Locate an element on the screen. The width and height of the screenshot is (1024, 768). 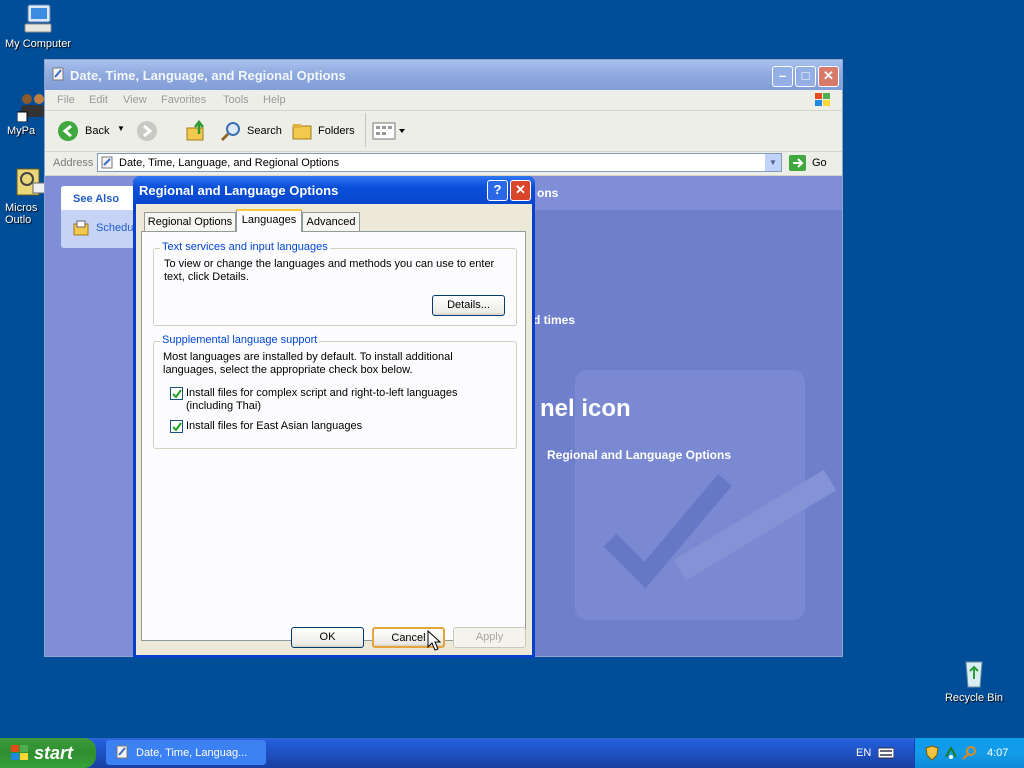
close-button: ✕ is located at coordinates (828, 76).